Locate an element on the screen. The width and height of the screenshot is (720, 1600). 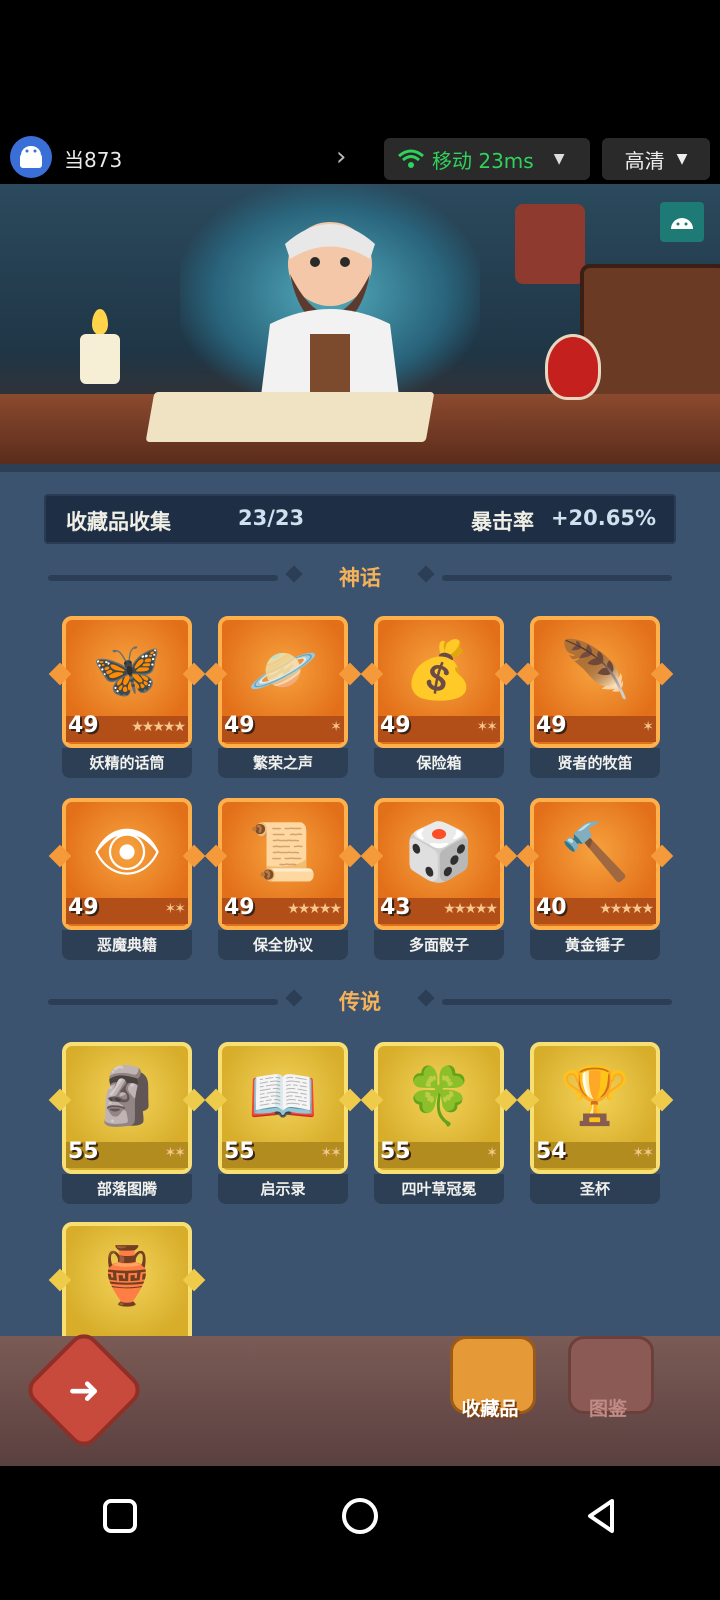
quality-label: 高清 is located at coordinates (644, 160).